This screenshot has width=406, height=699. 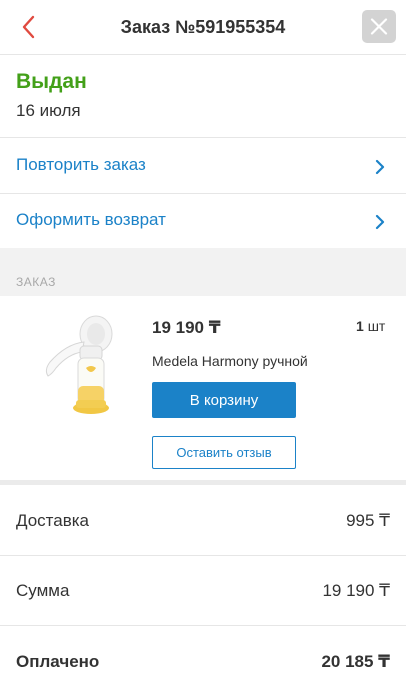 I want to click on section-divider, so click(x=203, y=482).